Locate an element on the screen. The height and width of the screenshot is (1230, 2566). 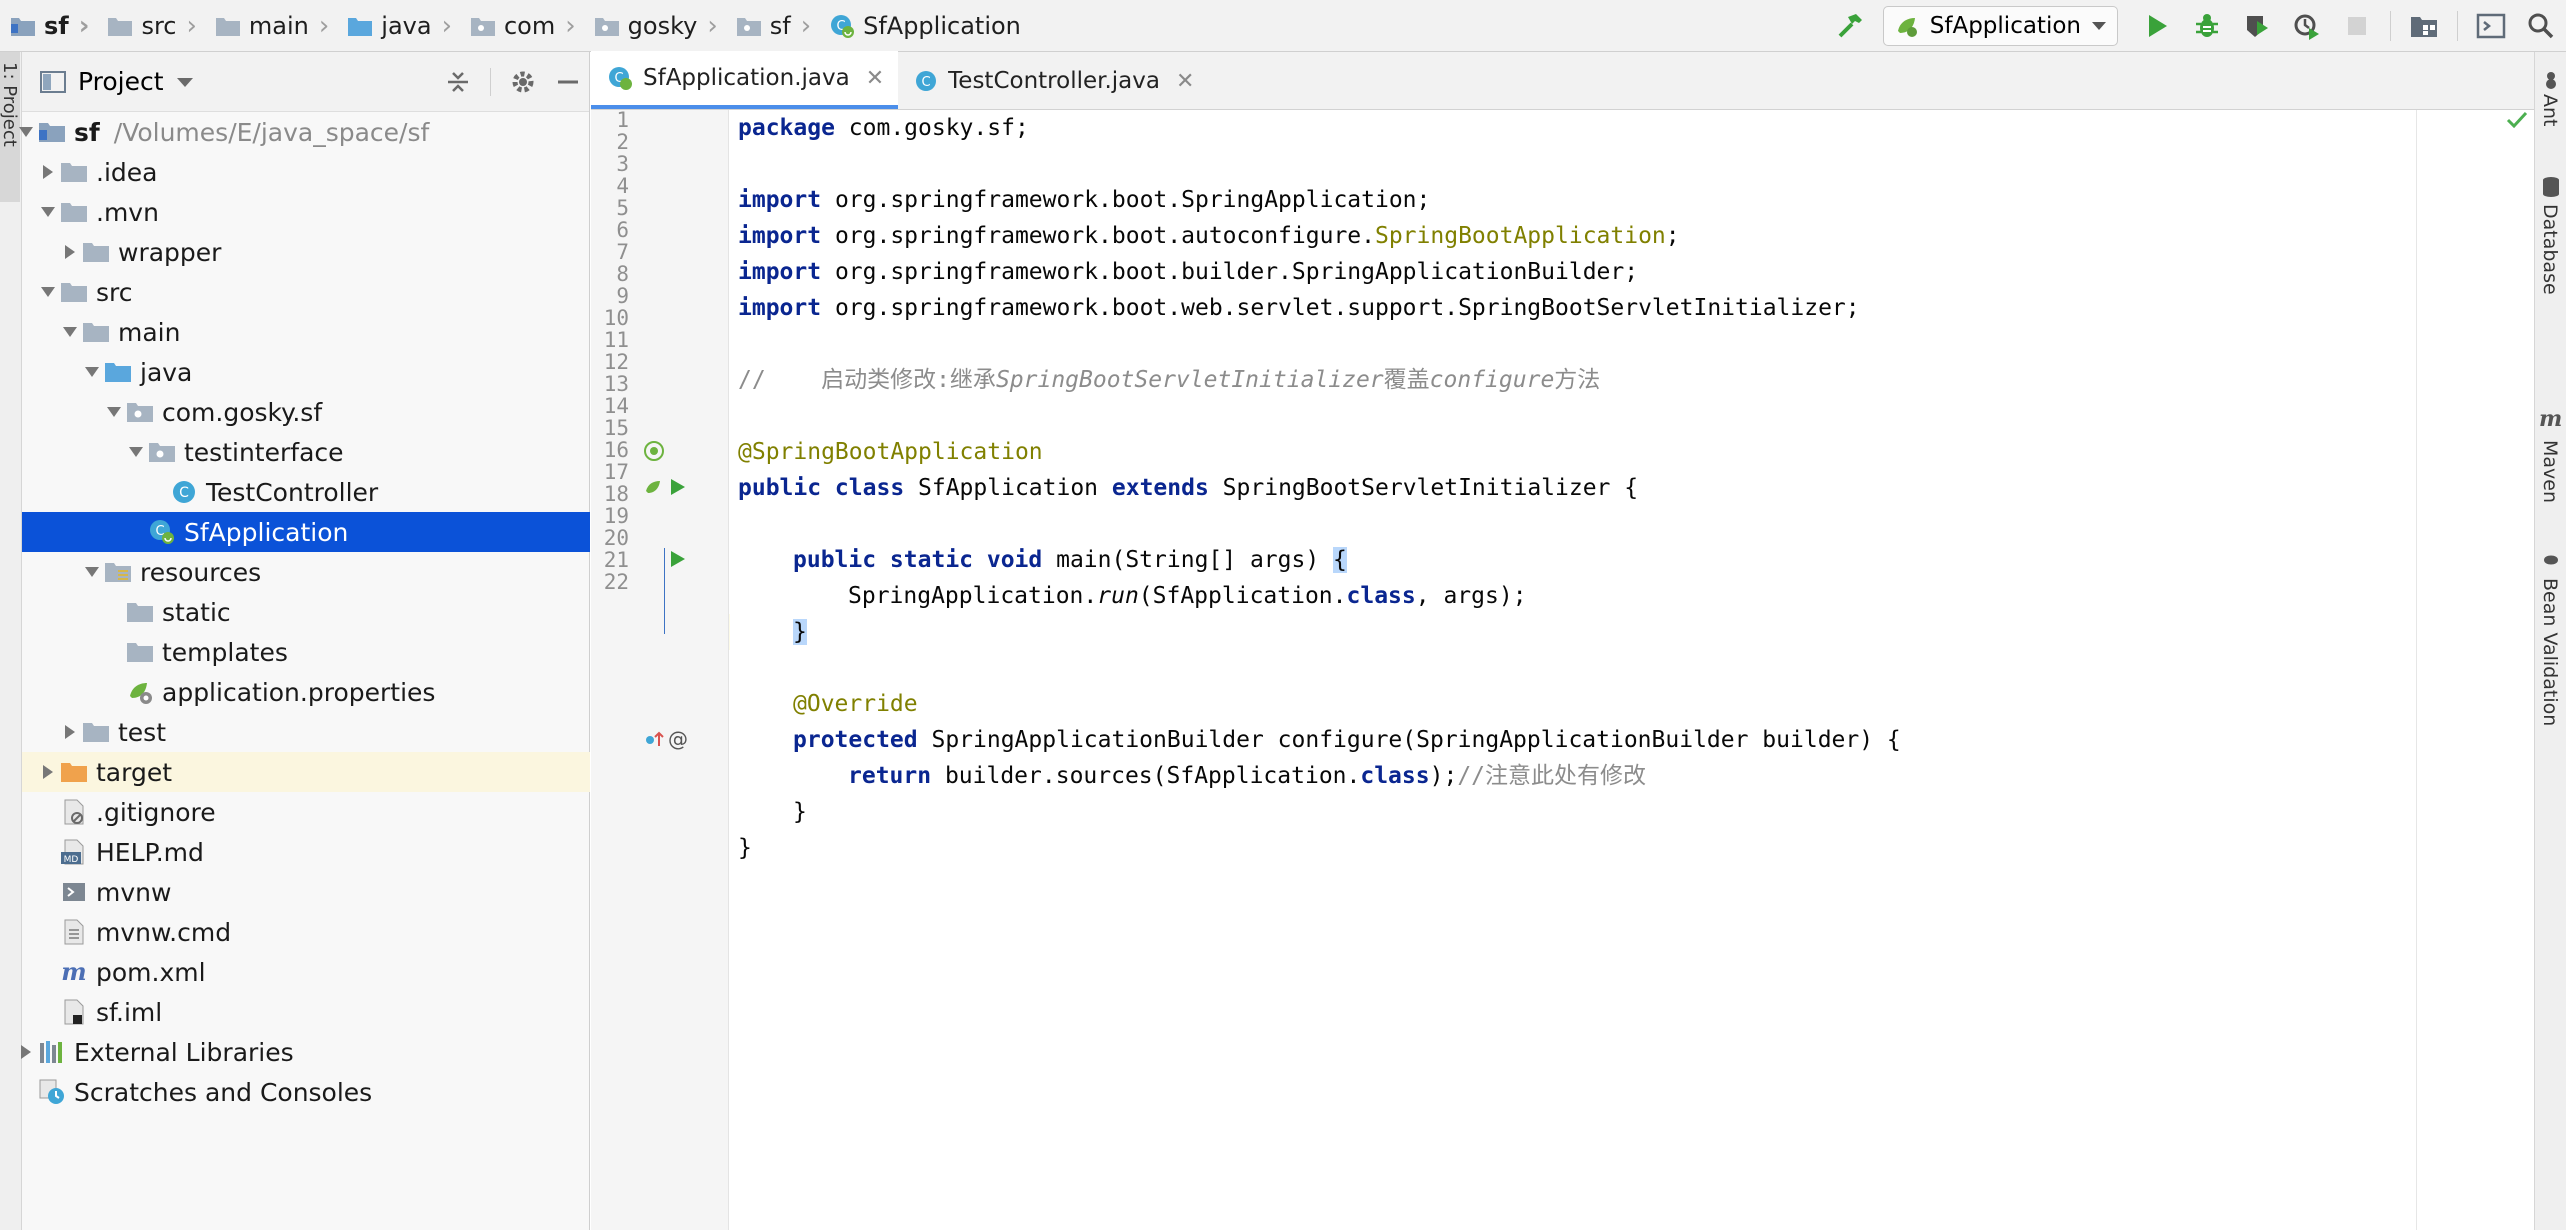
tree-item-main: main is located at coordinates (306, 332).